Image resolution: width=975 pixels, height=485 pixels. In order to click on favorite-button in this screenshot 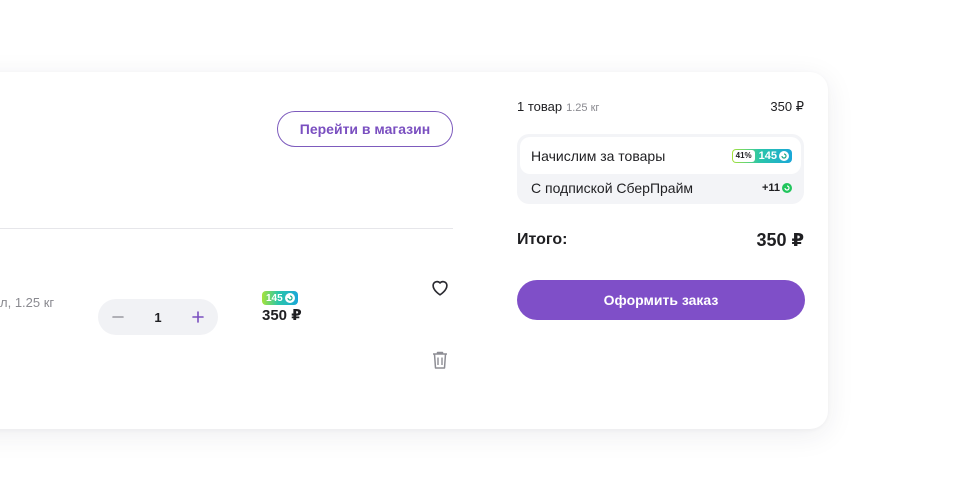, I will do `click(440, 287)`.